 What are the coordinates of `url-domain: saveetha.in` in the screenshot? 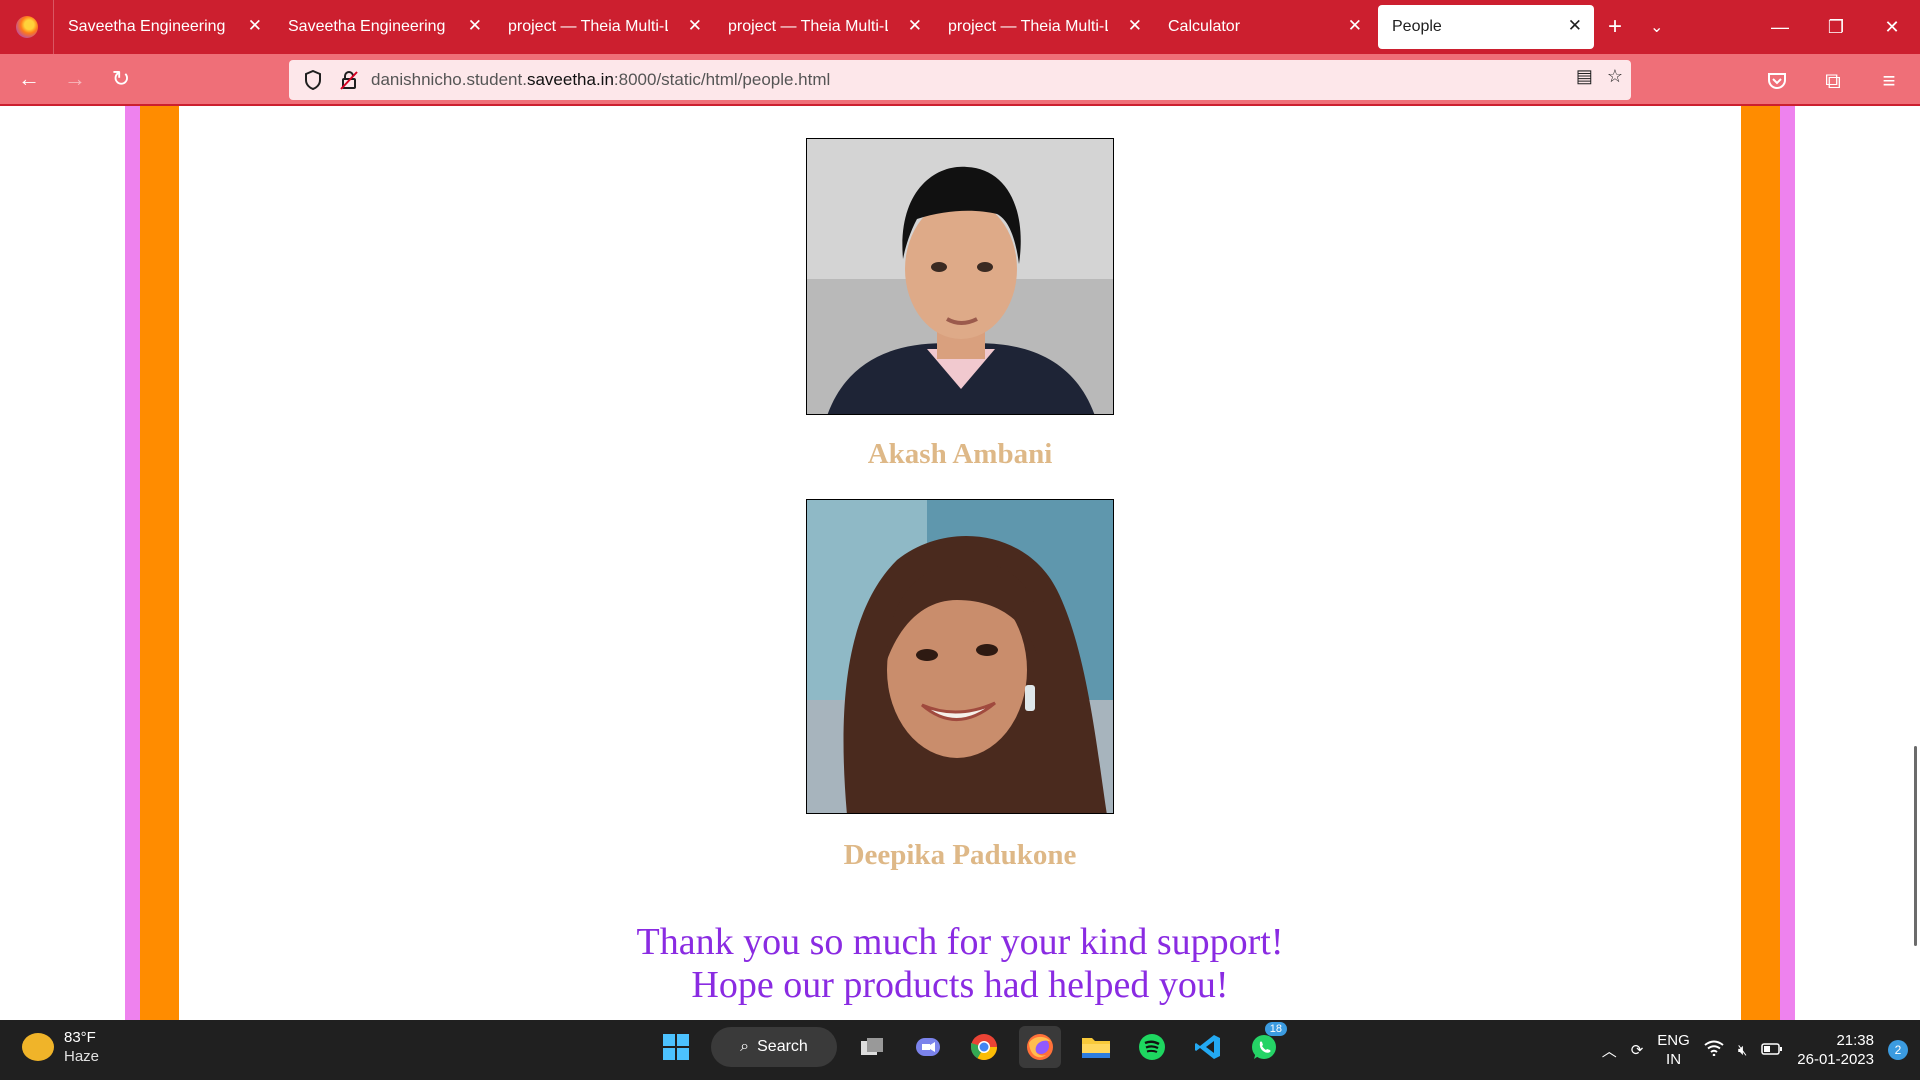 It's located at (570, 79).